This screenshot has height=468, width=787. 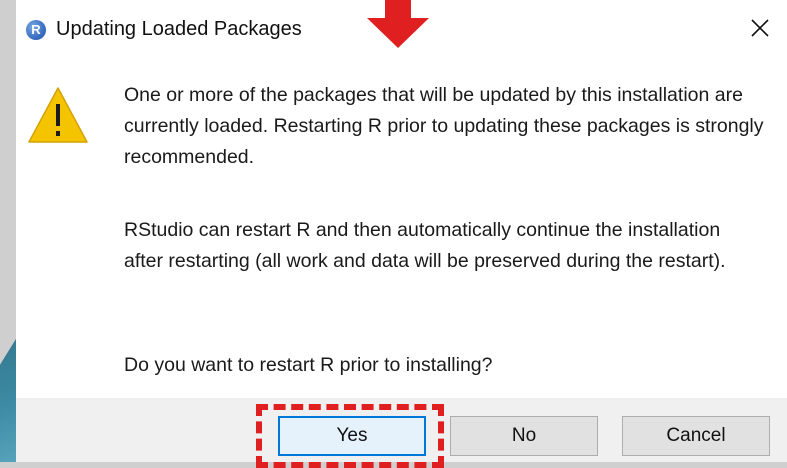 I want to click on yes-highlight-annotation, so click(x=350, y=436).